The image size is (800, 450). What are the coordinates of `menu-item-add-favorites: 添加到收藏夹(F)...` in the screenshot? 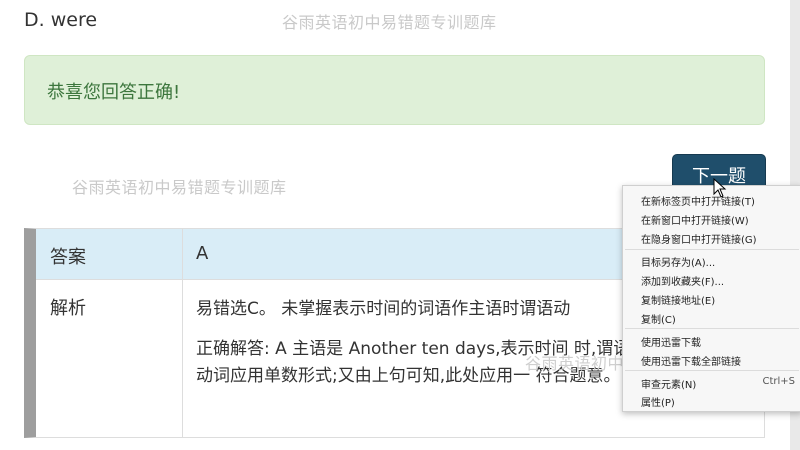 It's located at (682, 280).